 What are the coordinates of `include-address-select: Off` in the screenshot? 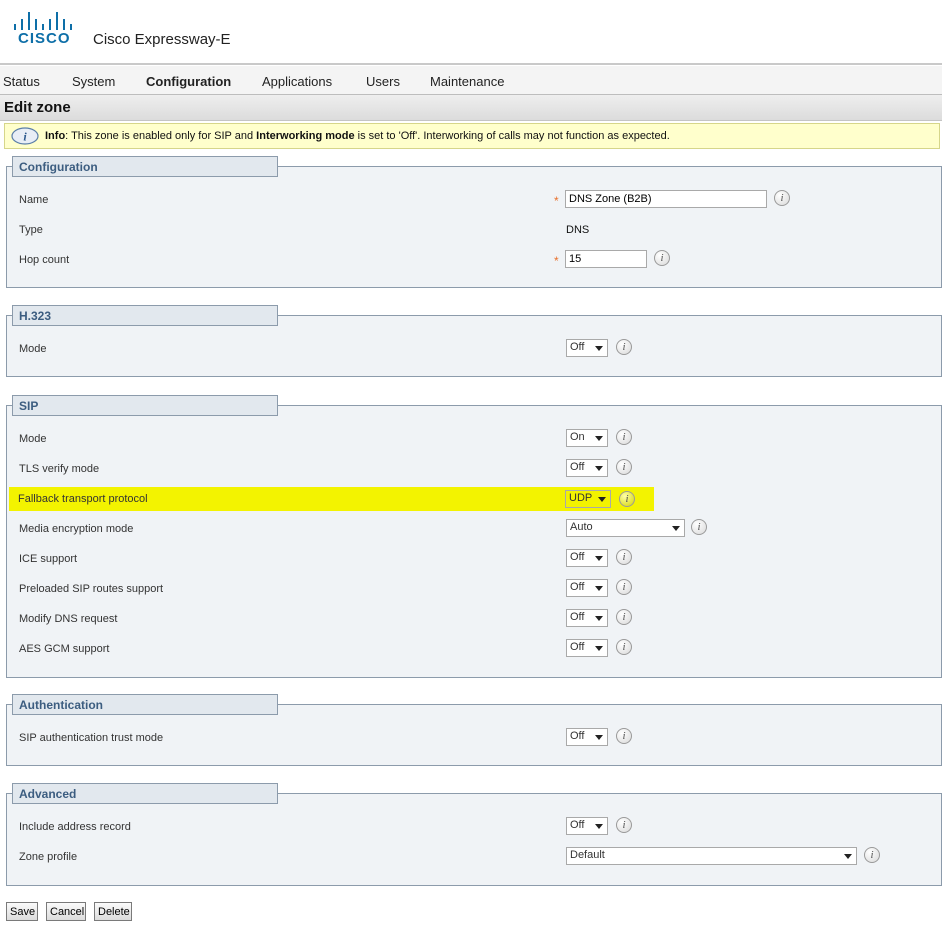 It's located at (587, 826).